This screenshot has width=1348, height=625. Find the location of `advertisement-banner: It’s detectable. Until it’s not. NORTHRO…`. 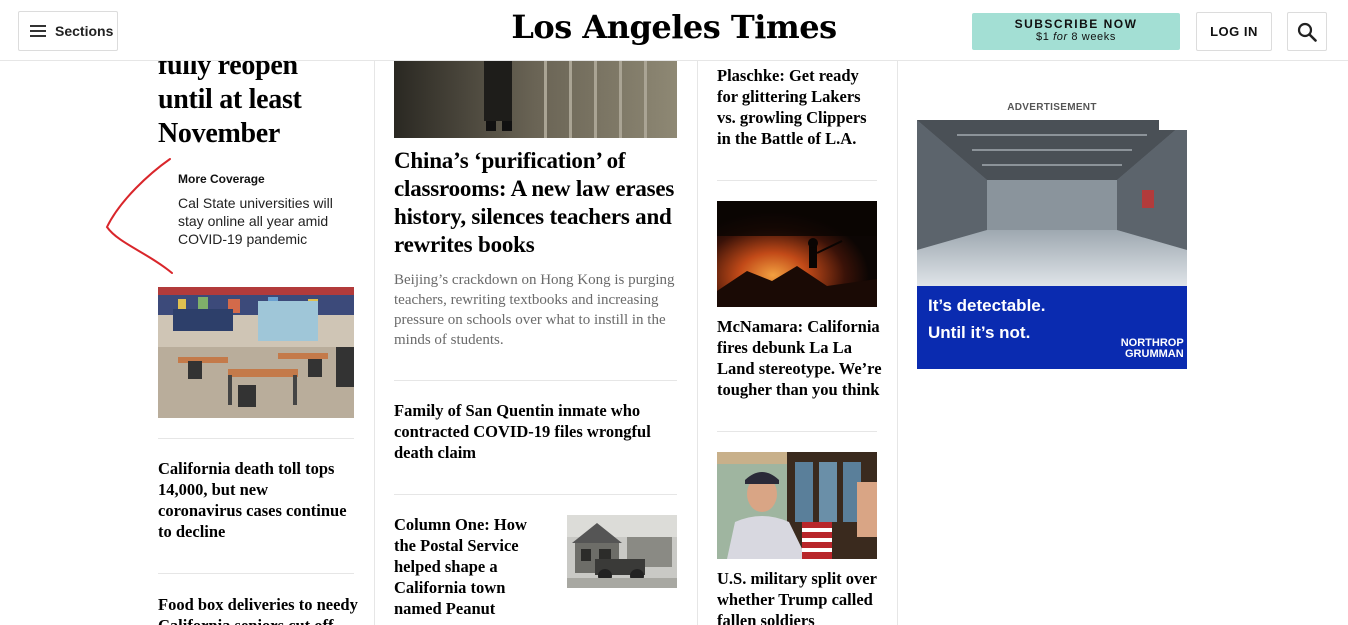

advertisement-banner: It’s detectable. Until it’s not. NORTHRO… is located at coordinates (1052, 244).